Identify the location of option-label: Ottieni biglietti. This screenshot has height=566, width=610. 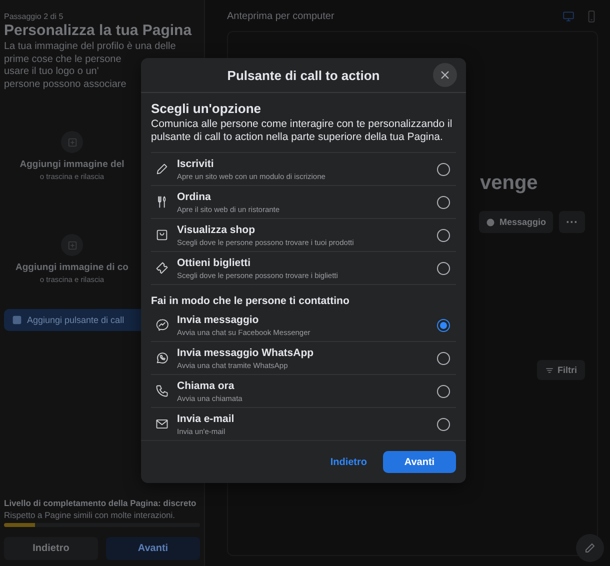
(214, 262).